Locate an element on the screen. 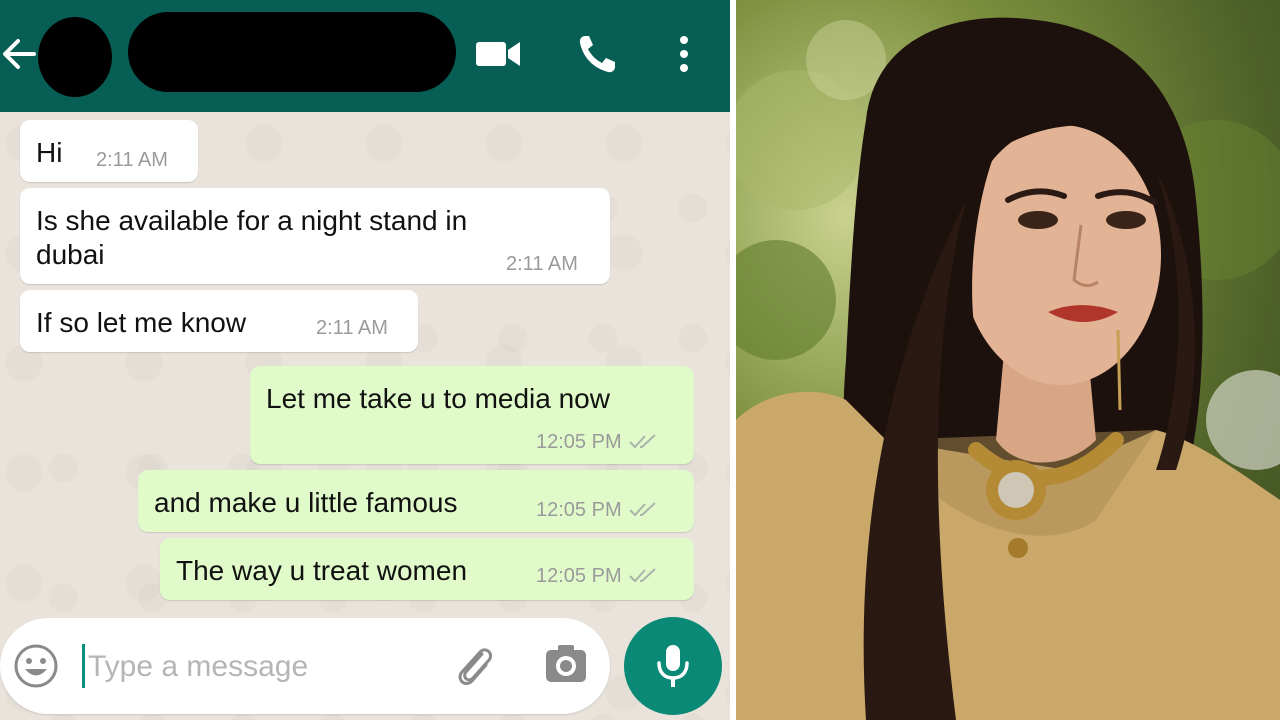  message-text: Hi is located at coordinates (49, 152).